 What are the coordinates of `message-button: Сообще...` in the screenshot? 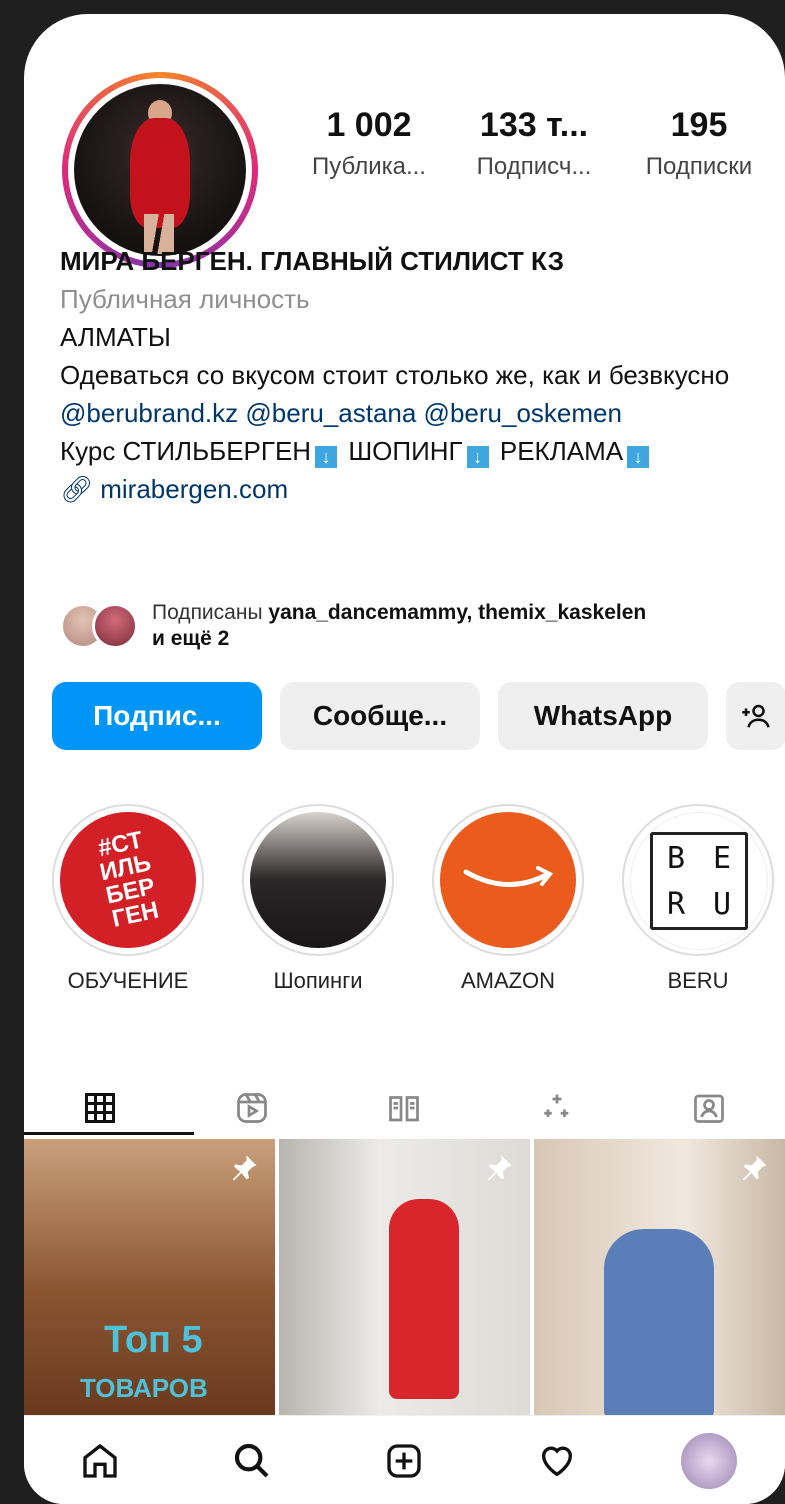 It's located at (380, 716).